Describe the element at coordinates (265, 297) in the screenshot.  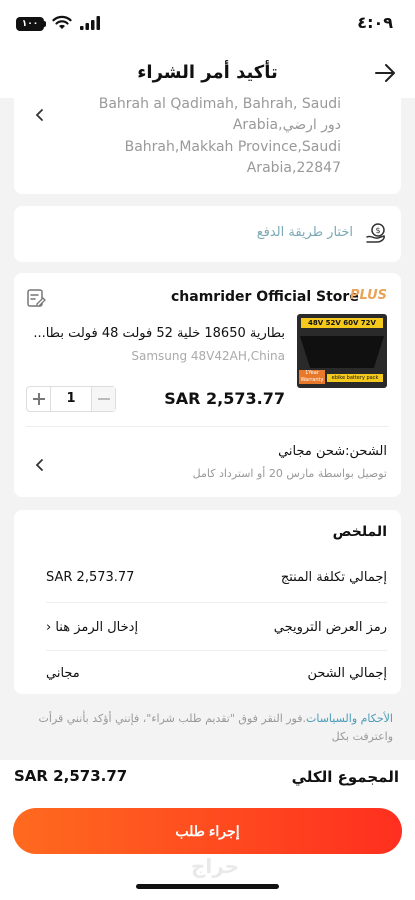
I see `store-name: chamrider Official Store` at that location.